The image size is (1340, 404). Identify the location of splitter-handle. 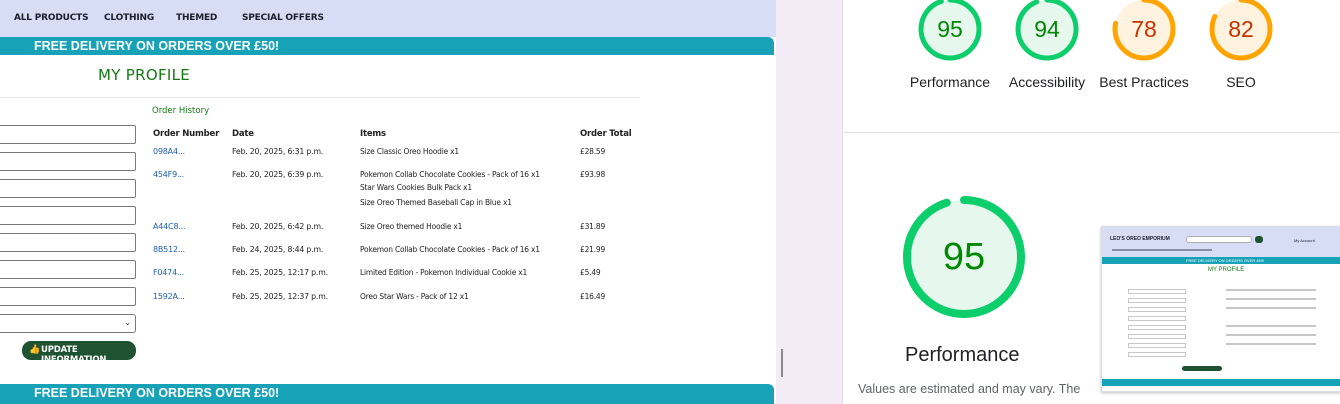
(782, 363).